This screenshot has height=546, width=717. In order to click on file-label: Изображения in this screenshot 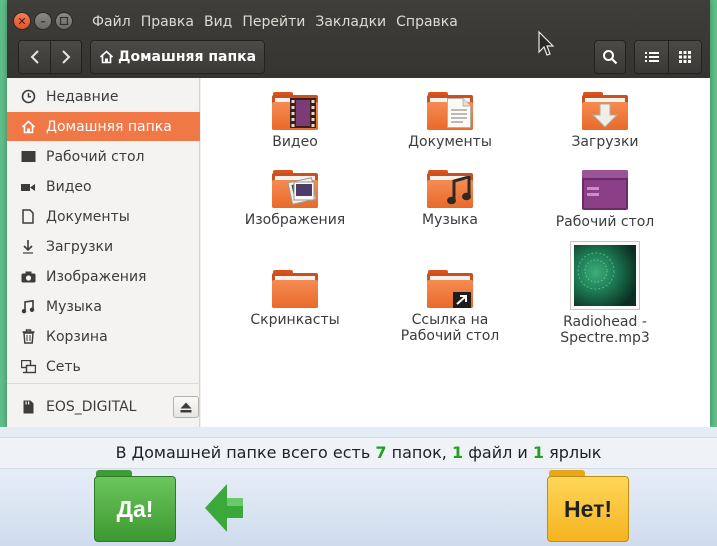, I will do `click(295, 220)`.